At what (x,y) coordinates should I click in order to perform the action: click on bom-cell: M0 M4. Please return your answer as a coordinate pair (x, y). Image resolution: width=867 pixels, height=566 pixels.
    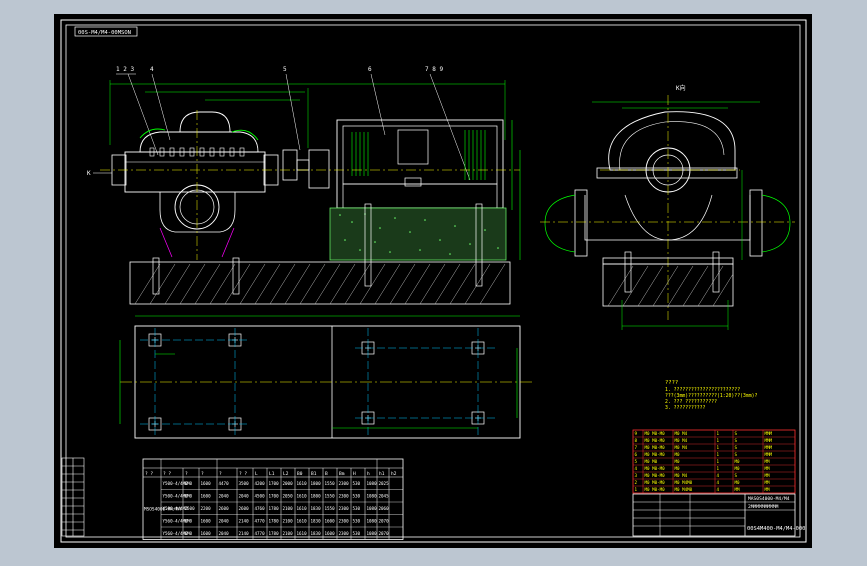
    Looking at the image, I should click on (681, 447).